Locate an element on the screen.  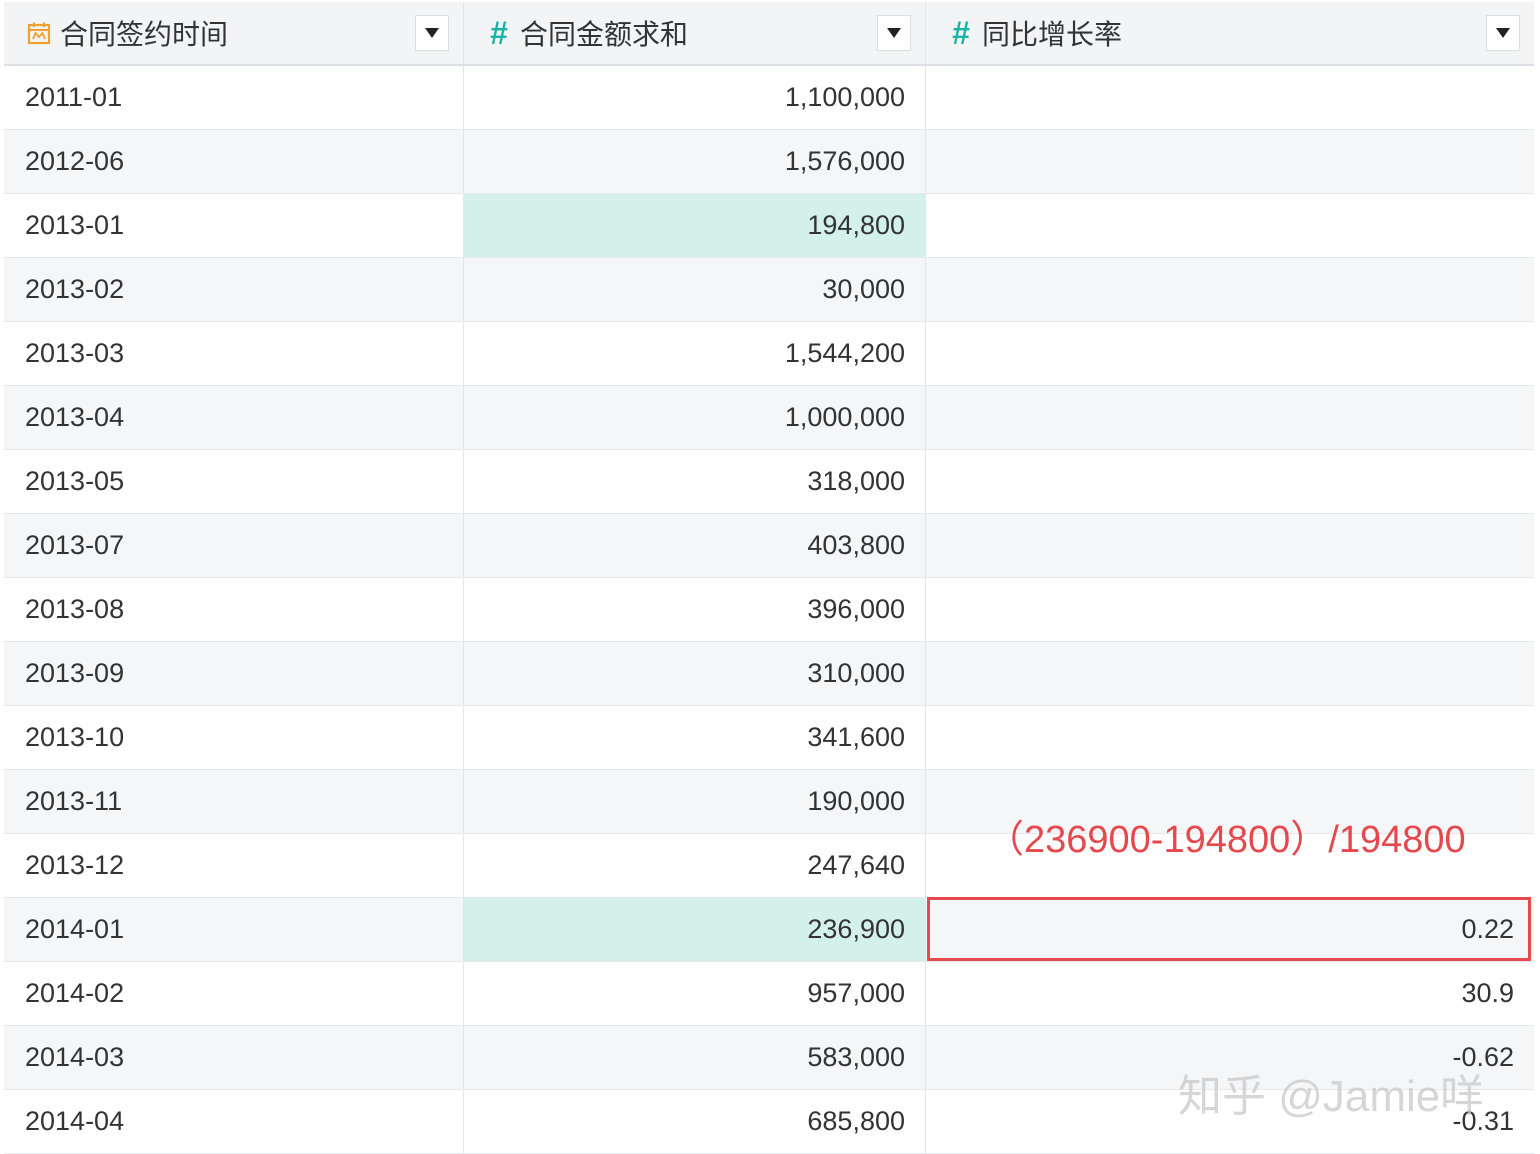
date-cell: 2013-08 is located at coordinates (234, 609).